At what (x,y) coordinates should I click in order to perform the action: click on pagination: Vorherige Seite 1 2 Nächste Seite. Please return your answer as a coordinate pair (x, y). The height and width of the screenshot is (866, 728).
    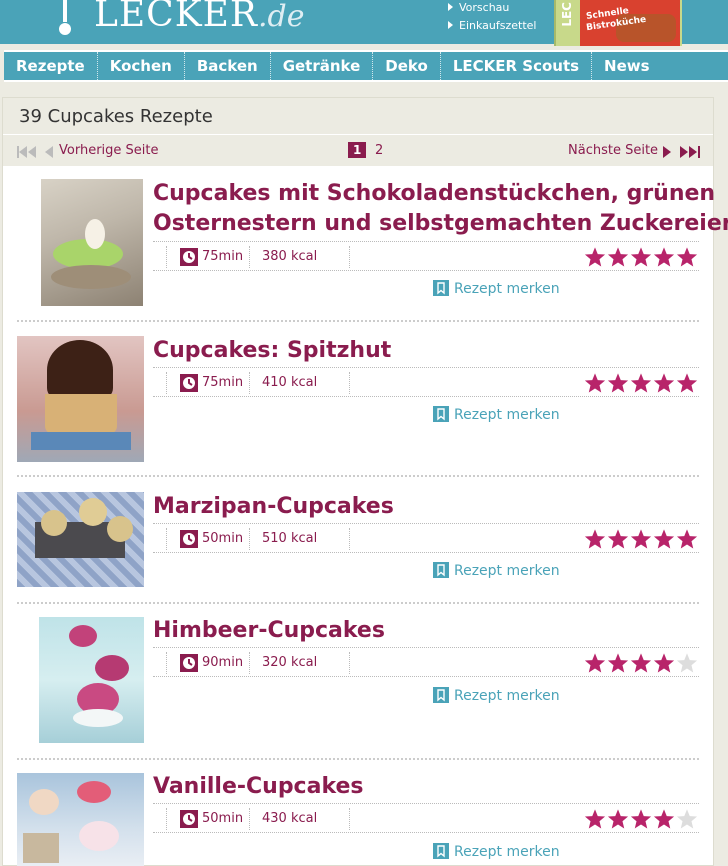
    Looking at the image, I should click on (358, 150).